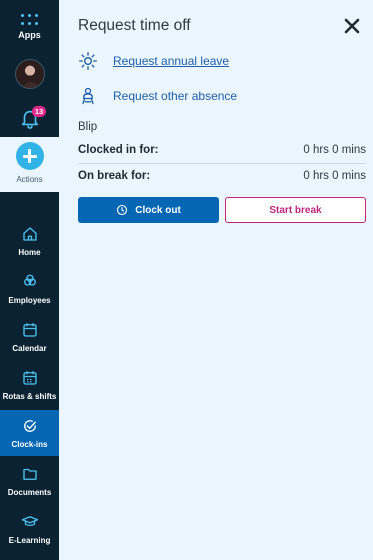  I want to click on sidebar-item-label: Clock-ins, so click(29, 444).